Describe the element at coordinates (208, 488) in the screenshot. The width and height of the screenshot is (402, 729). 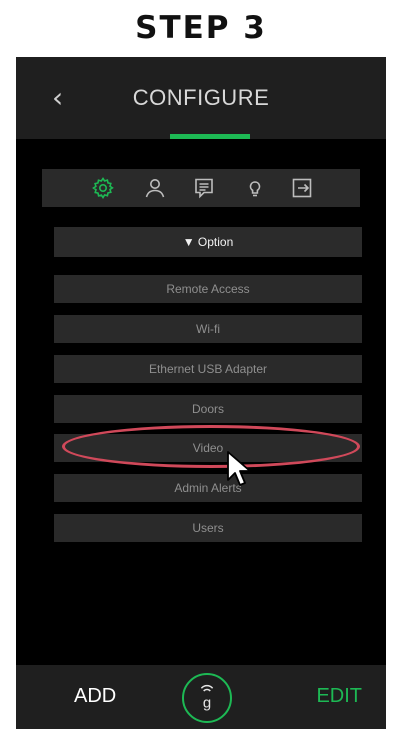
I see `menu-item-admin-alerts: Admin Alerts` at that location.